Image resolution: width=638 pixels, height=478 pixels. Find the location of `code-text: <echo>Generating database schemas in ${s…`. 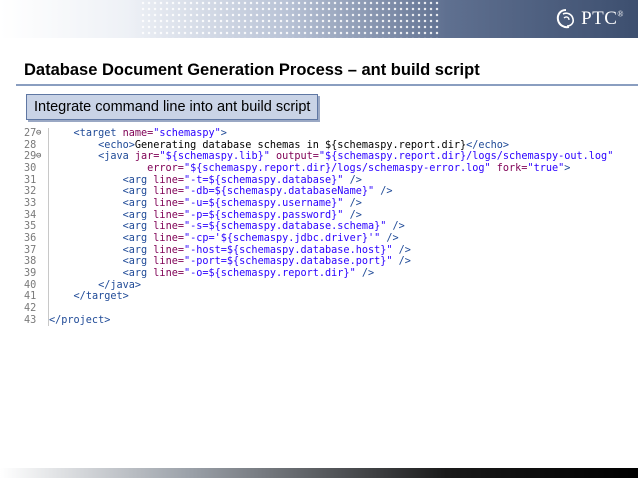

code-text: <echo>Generating database schemas in ${s… is located at coordinates (304, 145).